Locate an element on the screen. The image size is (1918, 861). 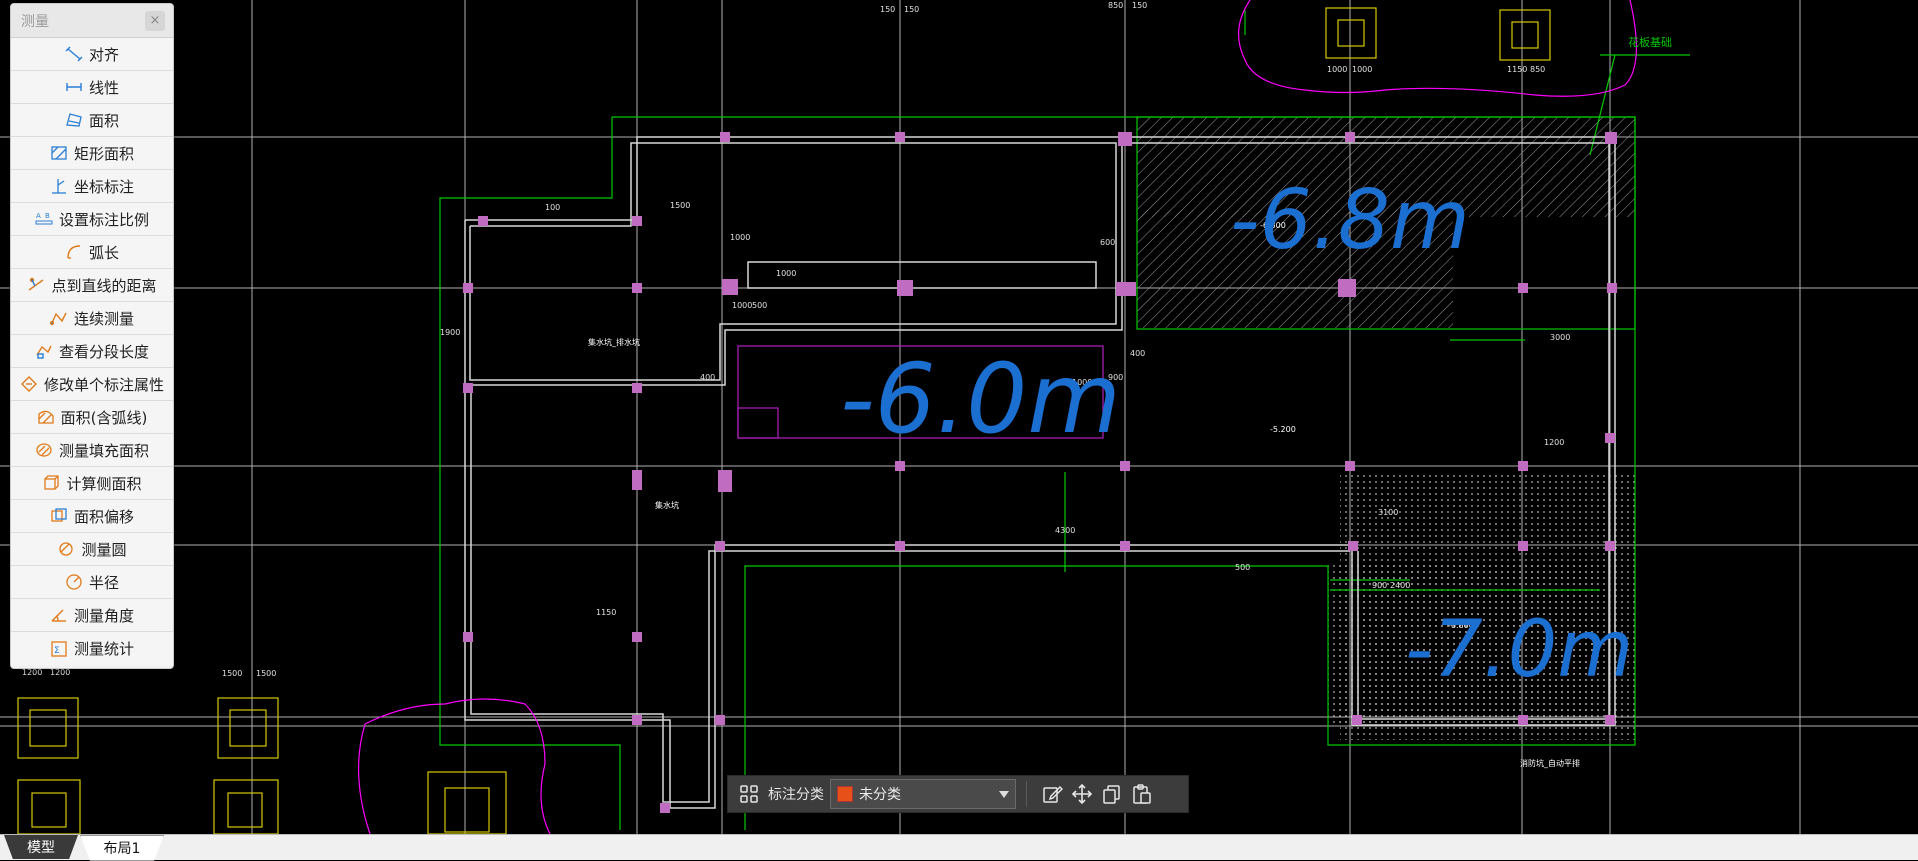
measure-tool-align-measure: 对齐 is located at coordinates (92, 54).